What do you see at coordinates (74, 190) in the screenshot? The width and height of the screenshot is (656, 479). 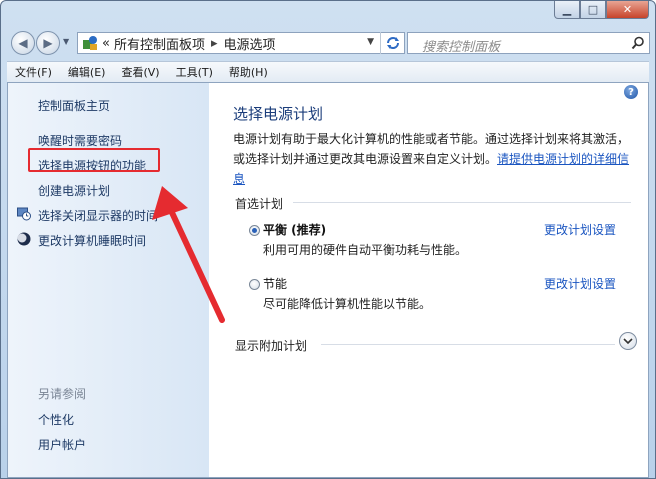 I see `sidebar-item-create-plan: 创建电源计划` at bounding box center [74, 190].